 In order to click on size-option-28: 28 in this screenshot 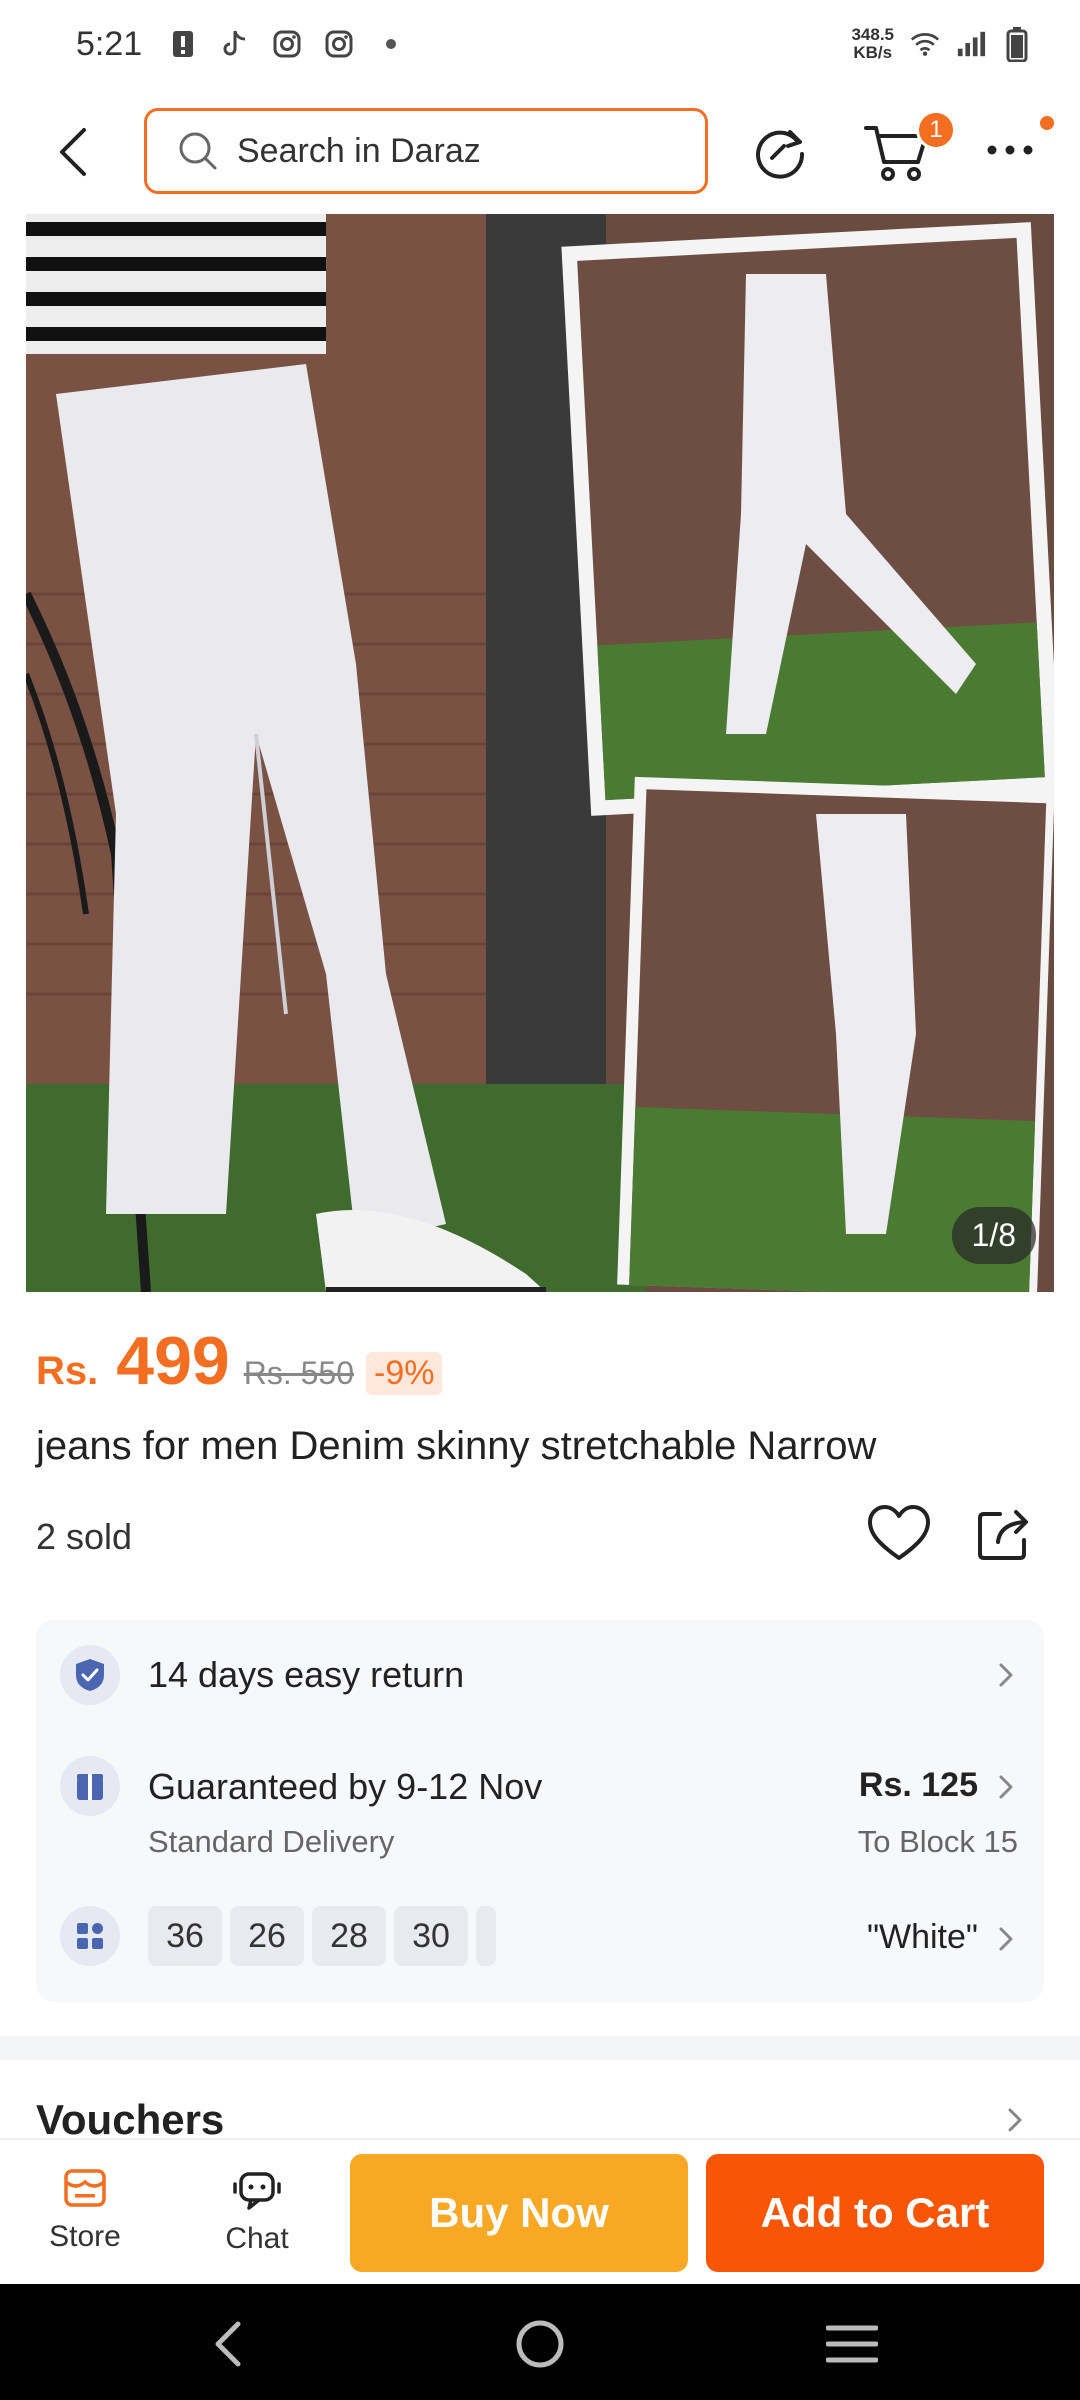, I will do `click(349, 1936)`.